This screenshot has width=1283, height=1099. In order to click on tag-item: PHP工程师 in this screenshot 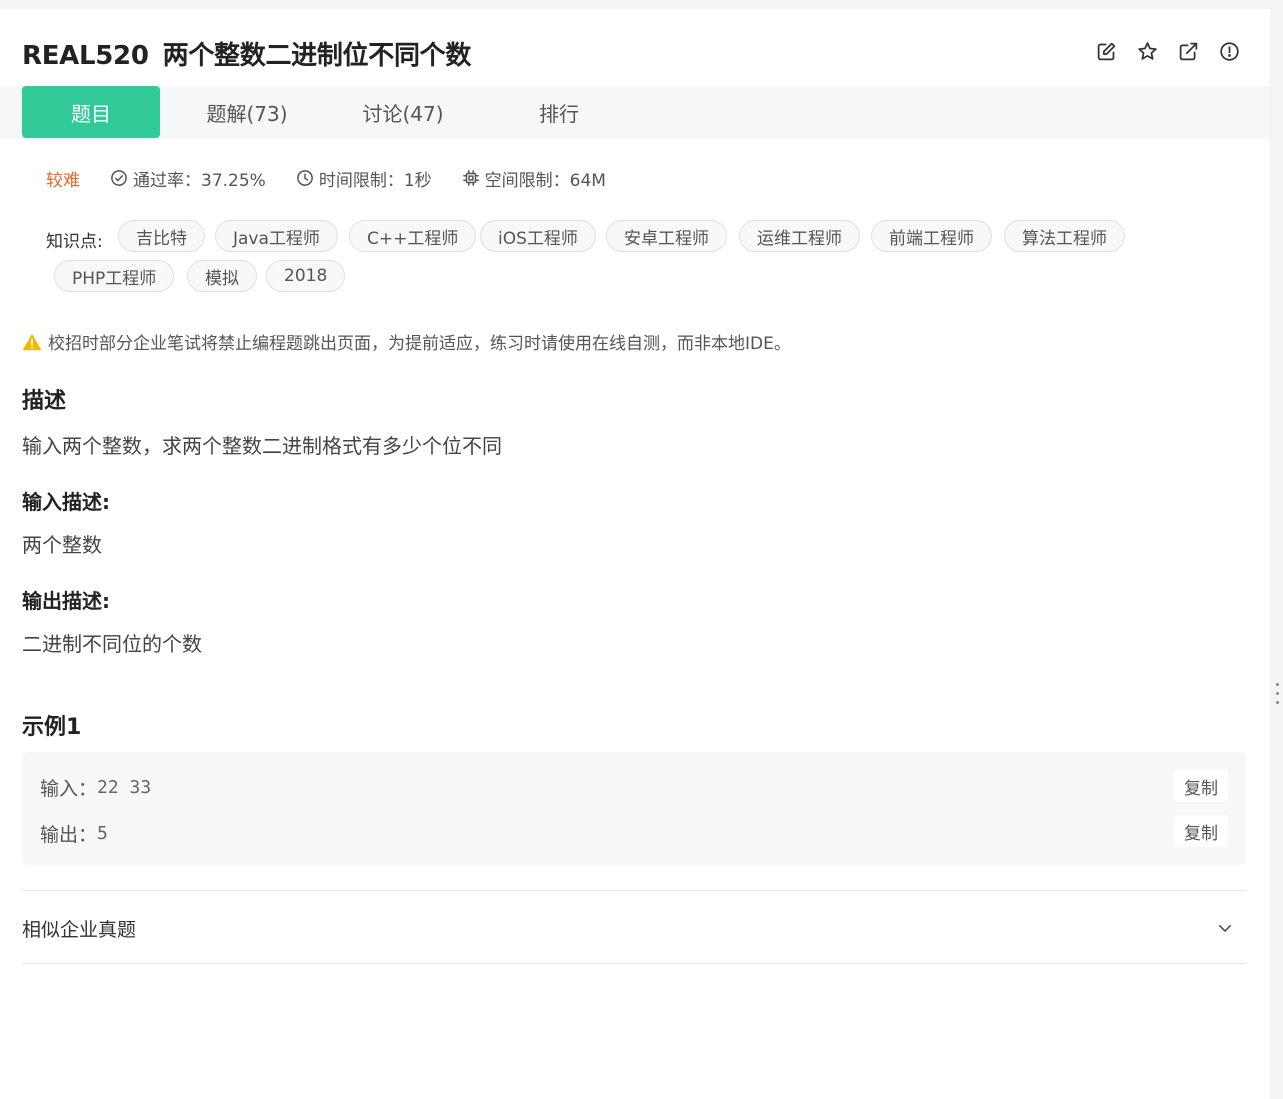, I will do `click(114, 276)`.